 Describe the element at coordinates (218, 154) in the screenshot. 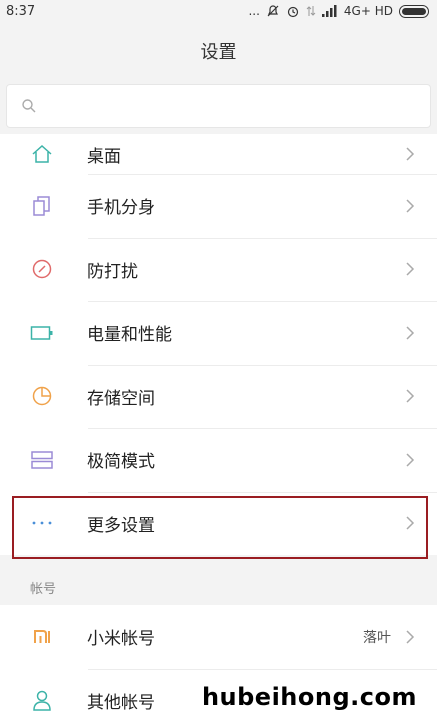

I see `settings-item-desktop: 桌面` at that location.